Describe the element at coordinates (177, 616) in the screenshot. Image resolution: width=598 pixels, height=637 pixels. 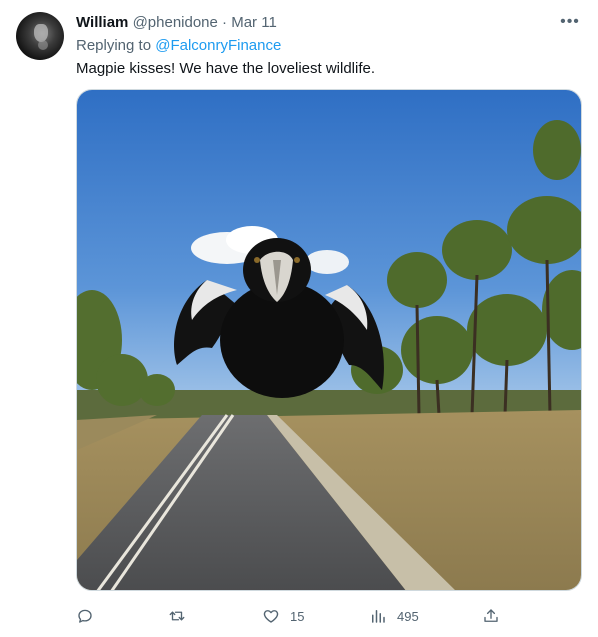
I see `retweet-icon` at that location.